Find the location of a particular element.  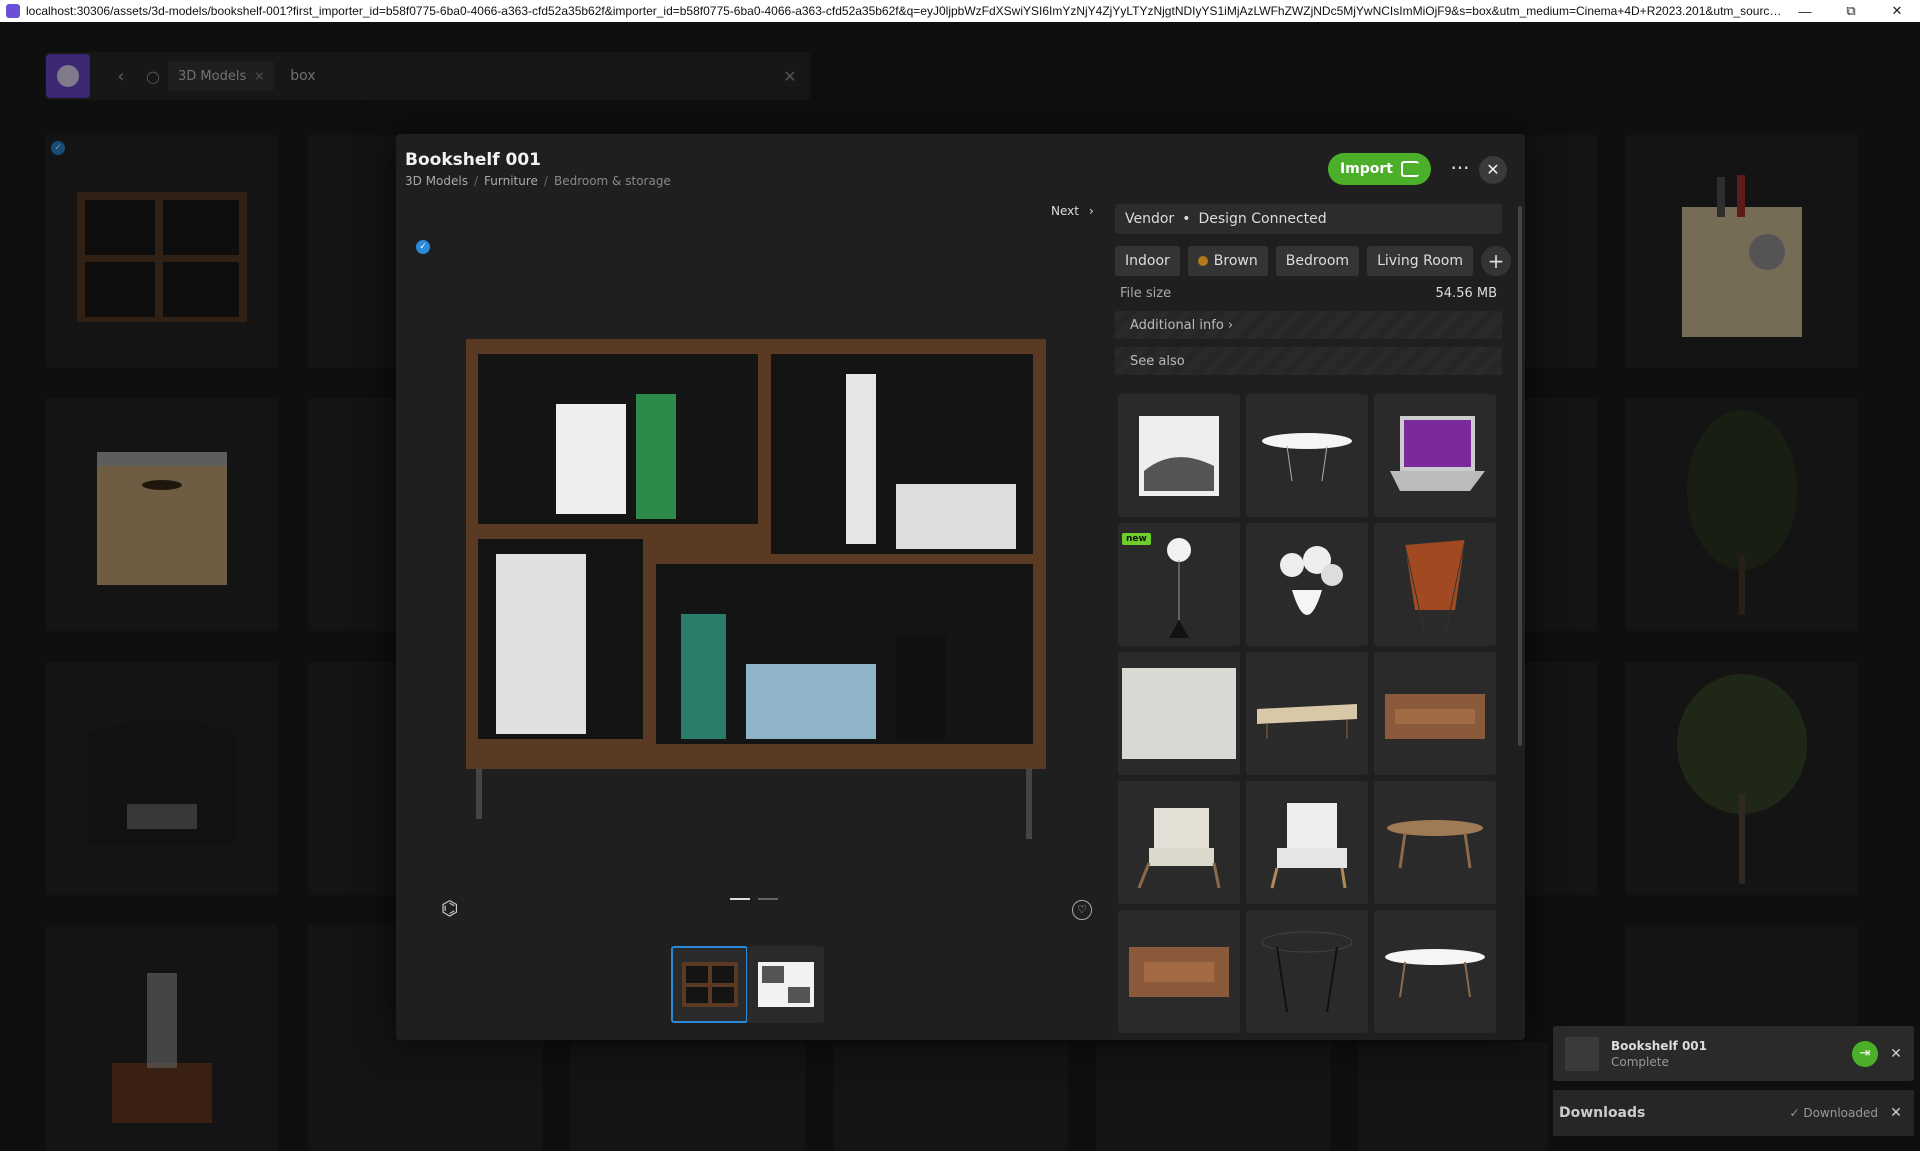

download-info: Bookshelf 001 Complete is located at coordinates (1731, 1054).